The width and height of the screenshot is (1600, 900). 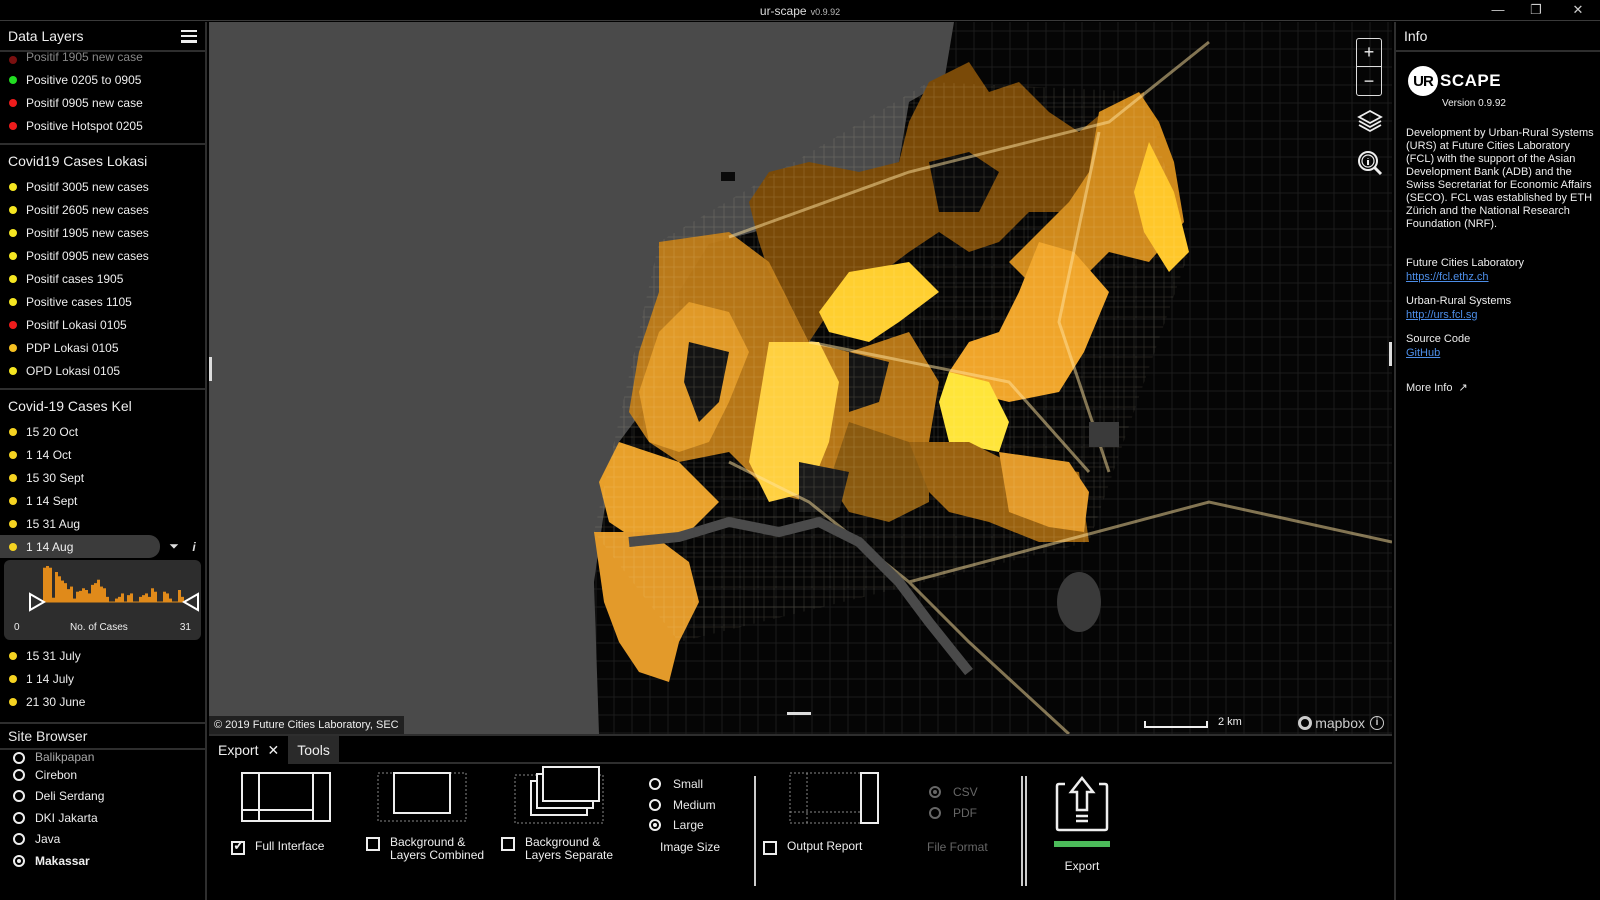 I want to click on image-size-option: Medium, so click(x=682, y=805).